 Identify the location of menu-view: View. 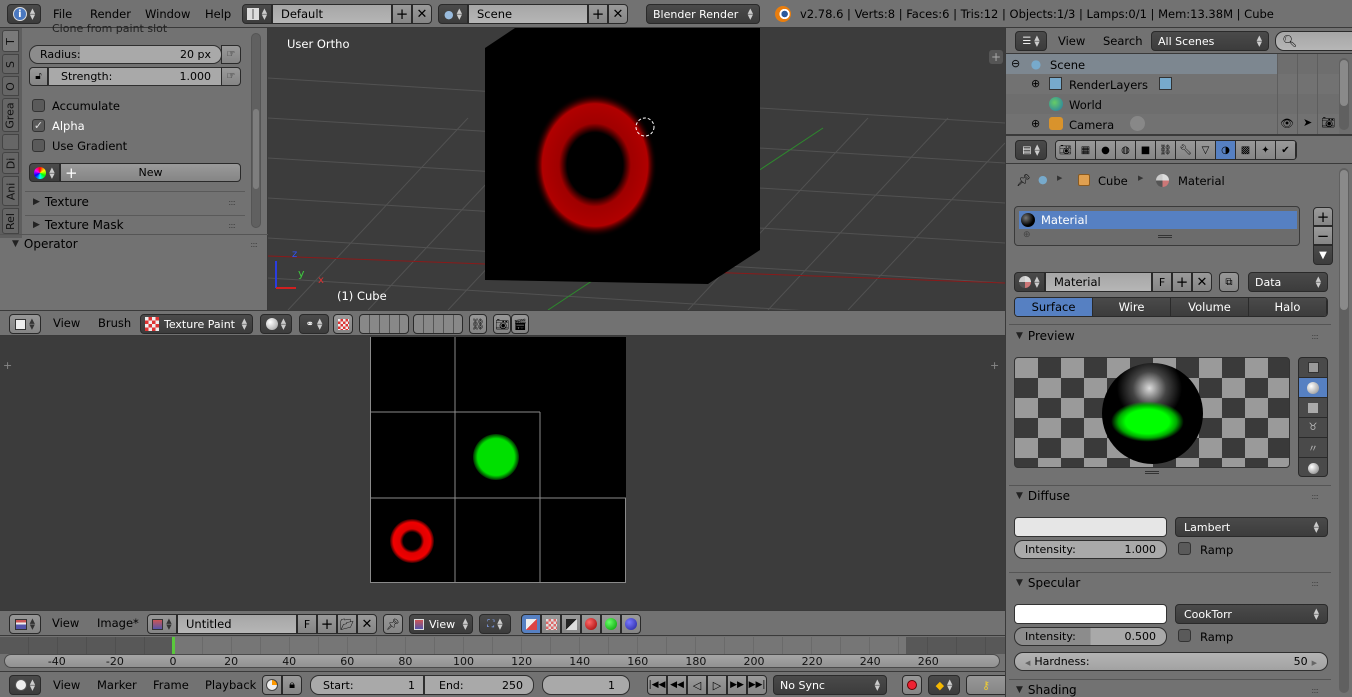
(66, 323).